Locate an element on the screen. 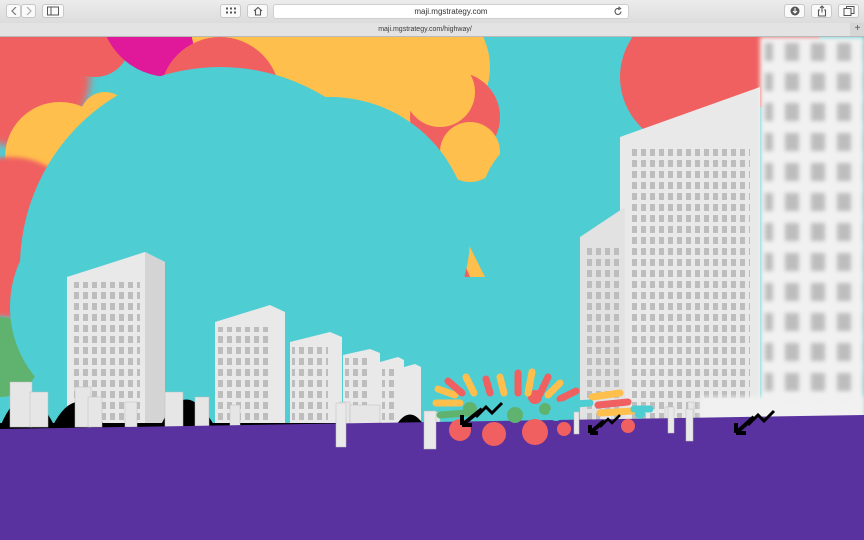 The height and width of the screenshot is (540, 864). share-button is located at coordinates (821, 11).